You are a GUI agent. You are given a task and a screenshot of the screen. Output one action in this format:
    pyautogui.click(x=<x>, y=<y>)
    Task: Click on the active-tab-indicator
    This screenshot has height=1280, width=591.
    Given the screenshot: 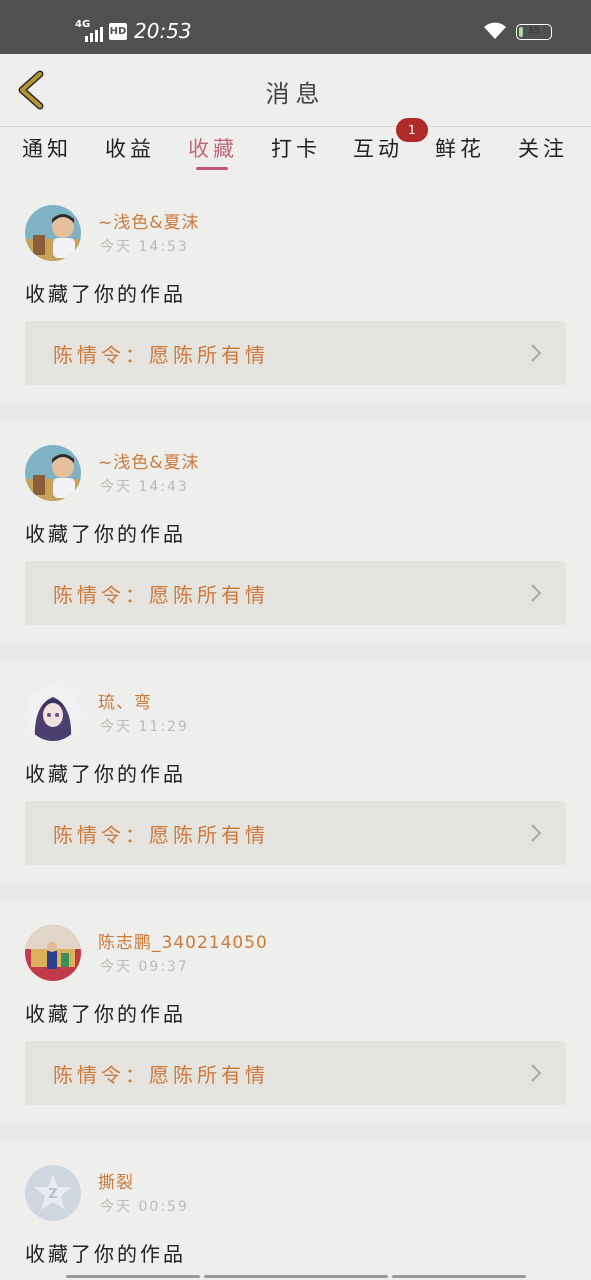 What is the action you would take?
    pyautogui.click(x=212, y=168)
    